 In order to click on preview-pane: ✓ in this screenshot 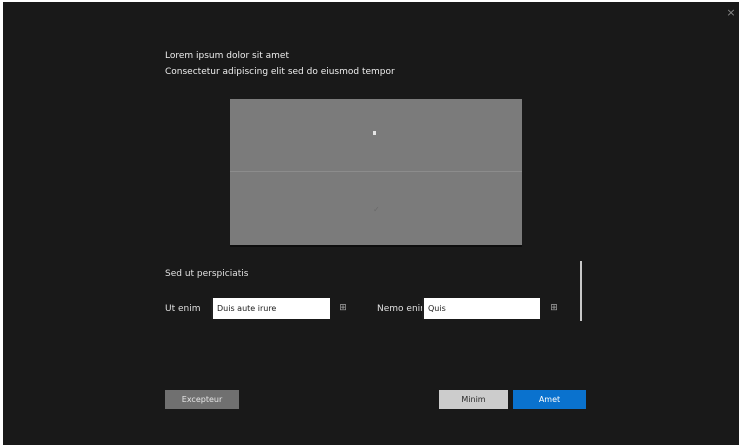, I will do `click(376, 173)`.